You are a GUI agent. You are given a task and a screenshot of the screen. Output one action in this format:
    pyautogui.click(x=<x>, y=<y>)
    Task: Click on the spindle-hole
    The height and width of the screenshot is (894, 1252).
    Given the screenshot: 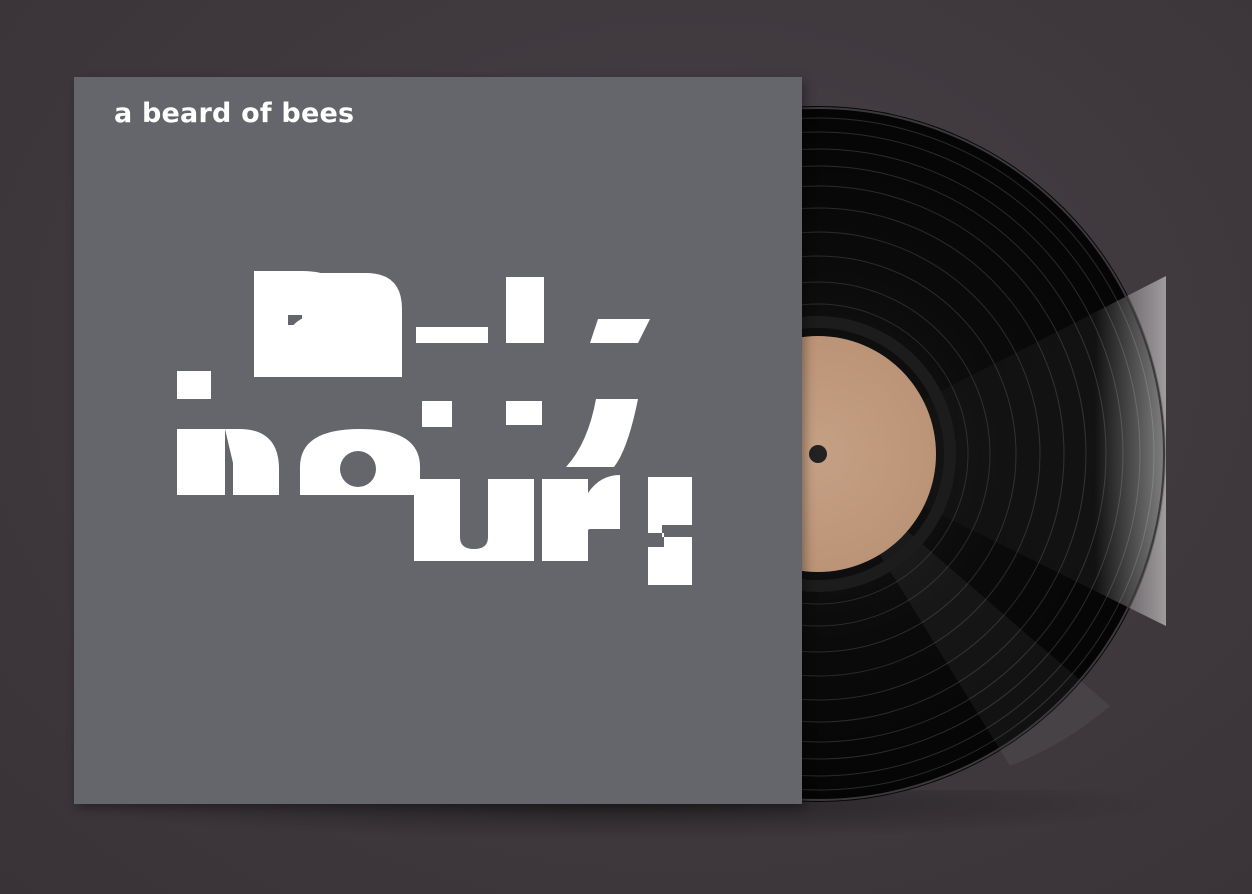 What is the action you would take?
    pyautogui.click(x=818, y=454)
    